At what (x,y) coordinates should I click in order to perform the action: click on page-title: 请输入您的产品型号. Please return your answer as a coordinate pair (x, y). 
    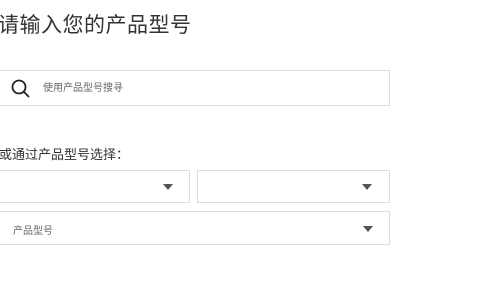
    Looking at the image, I should click on (96, 25).